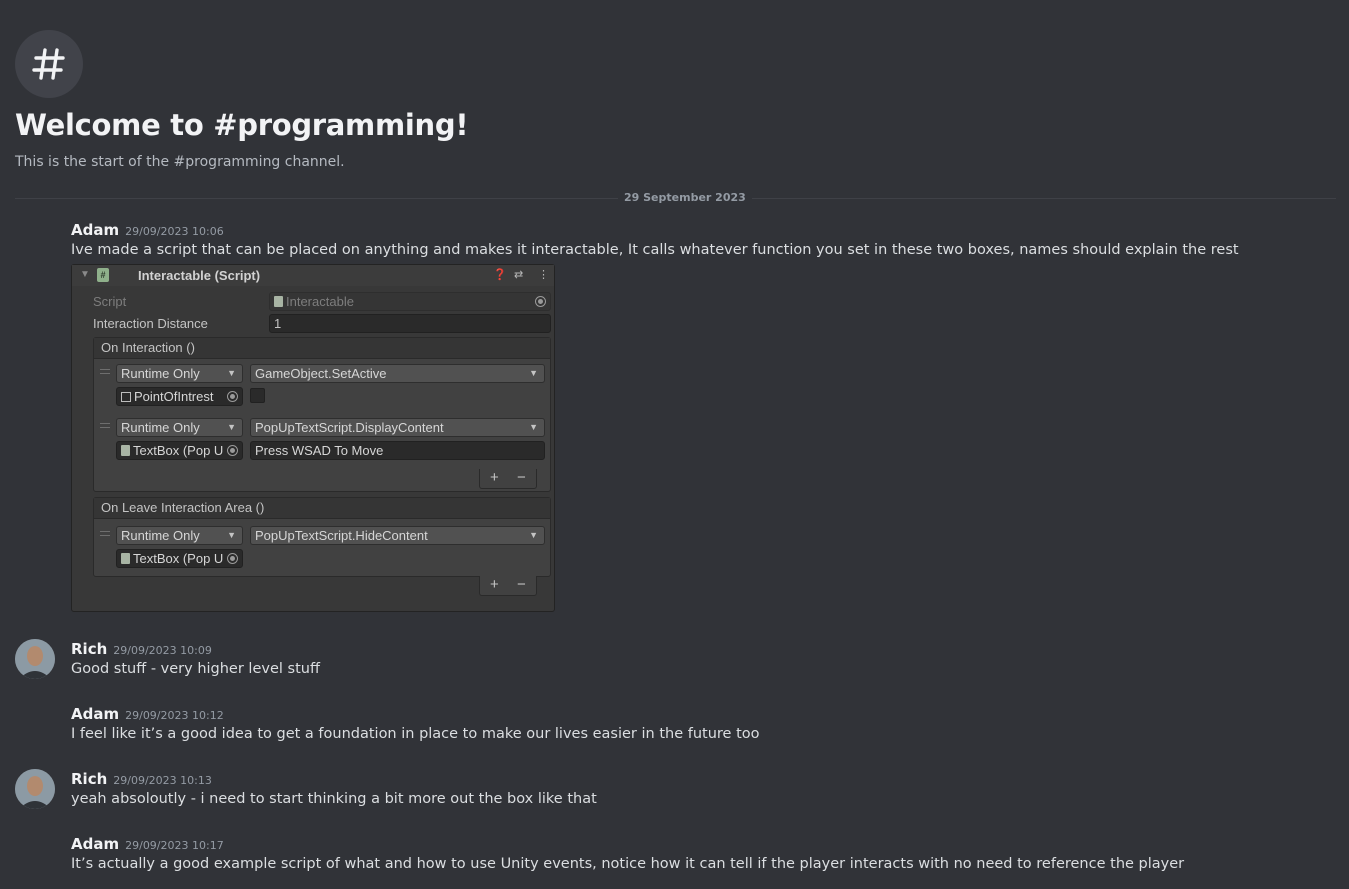 Image resolution: width=1349 pixels, height=889 pixels. I want to click on preset-icon: ⇄, so click(519, 275).